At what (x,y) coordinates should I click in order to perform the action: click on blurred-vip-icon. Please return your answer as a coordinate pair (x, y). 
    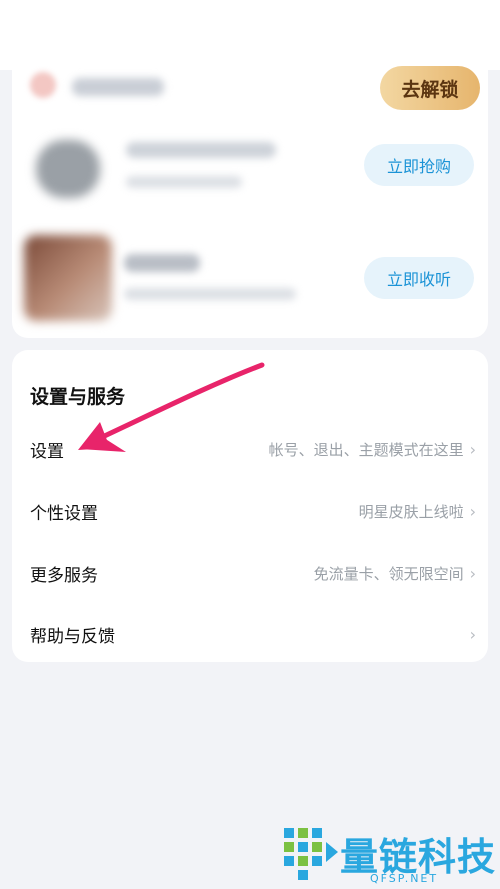
    Looking at the image, I should click on (43, 85).